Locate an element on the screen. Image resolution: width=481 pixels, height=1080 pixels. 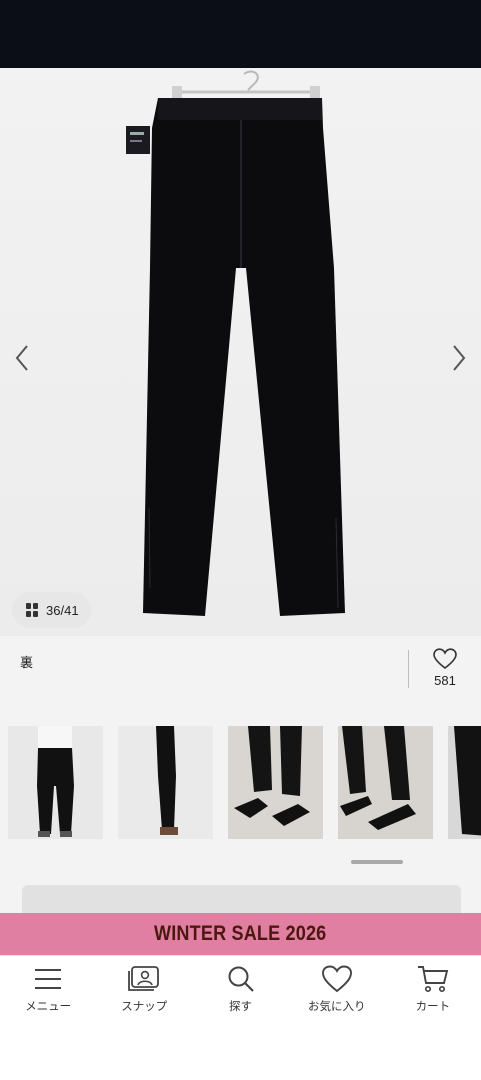
thumbnail-shoes-front is located at coordinates (275, 782).